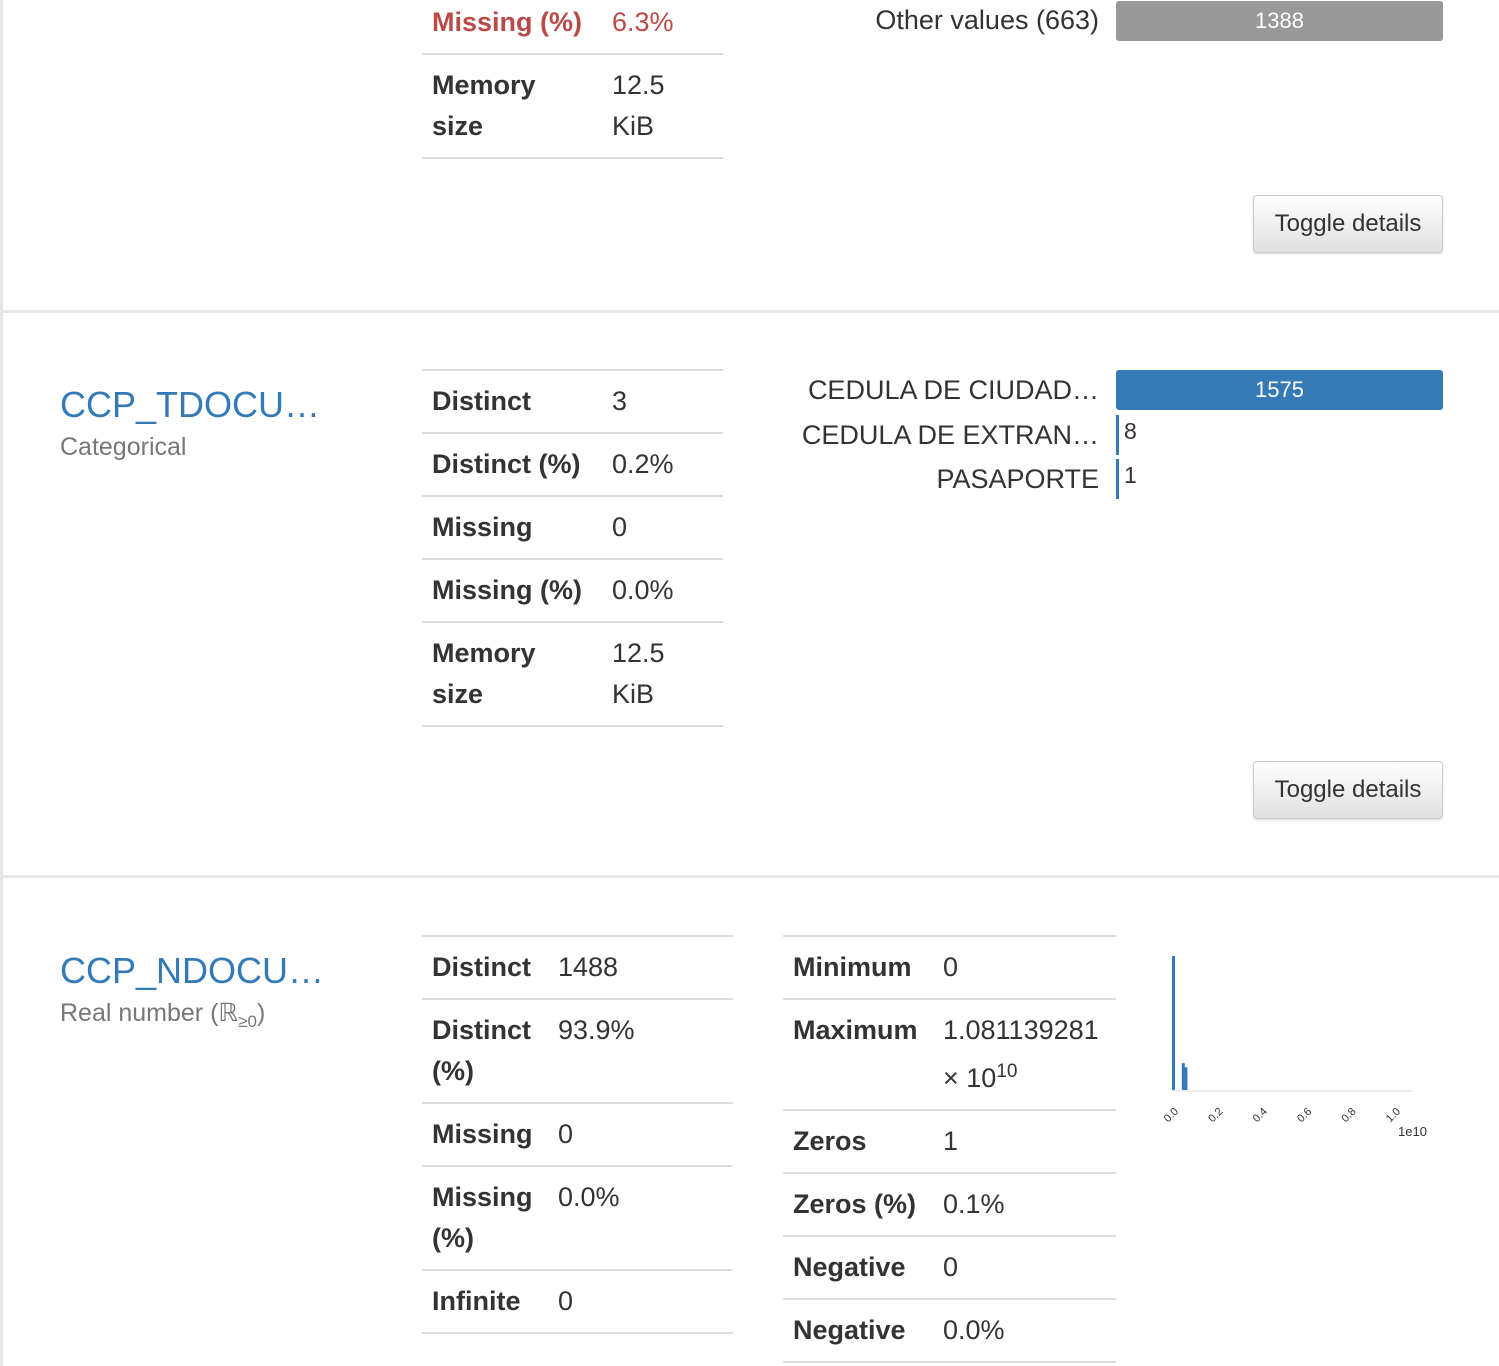 The width and height of the screenshot is (1499, 1366). I want to click on stat-row: Minimum 0, so click(949, 967).